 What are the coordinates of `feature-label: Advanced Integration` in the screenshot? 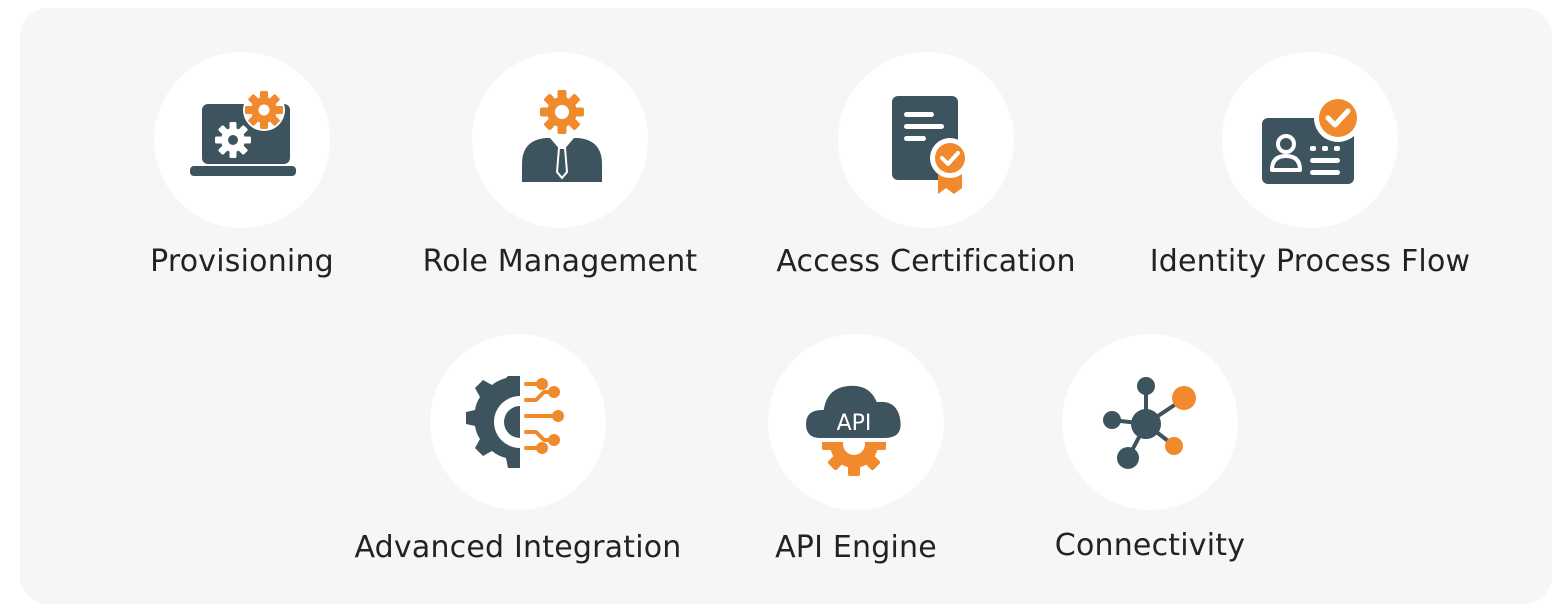 It's located at (518, 547).